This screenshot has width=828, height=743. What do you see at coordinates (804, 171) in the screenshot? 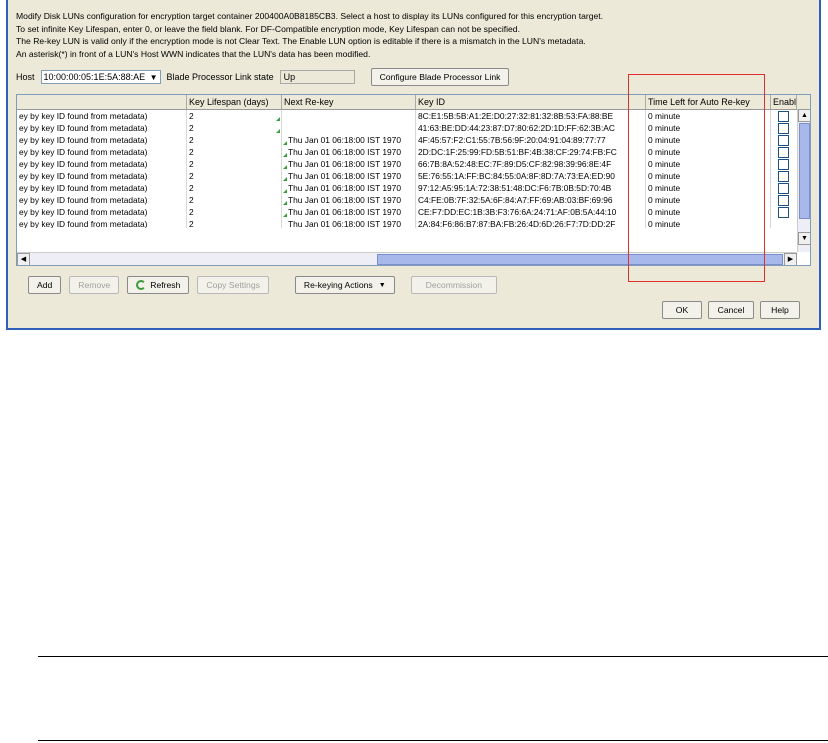
I see `vertical-scroll-thumb` at bounding box center [804, 171].